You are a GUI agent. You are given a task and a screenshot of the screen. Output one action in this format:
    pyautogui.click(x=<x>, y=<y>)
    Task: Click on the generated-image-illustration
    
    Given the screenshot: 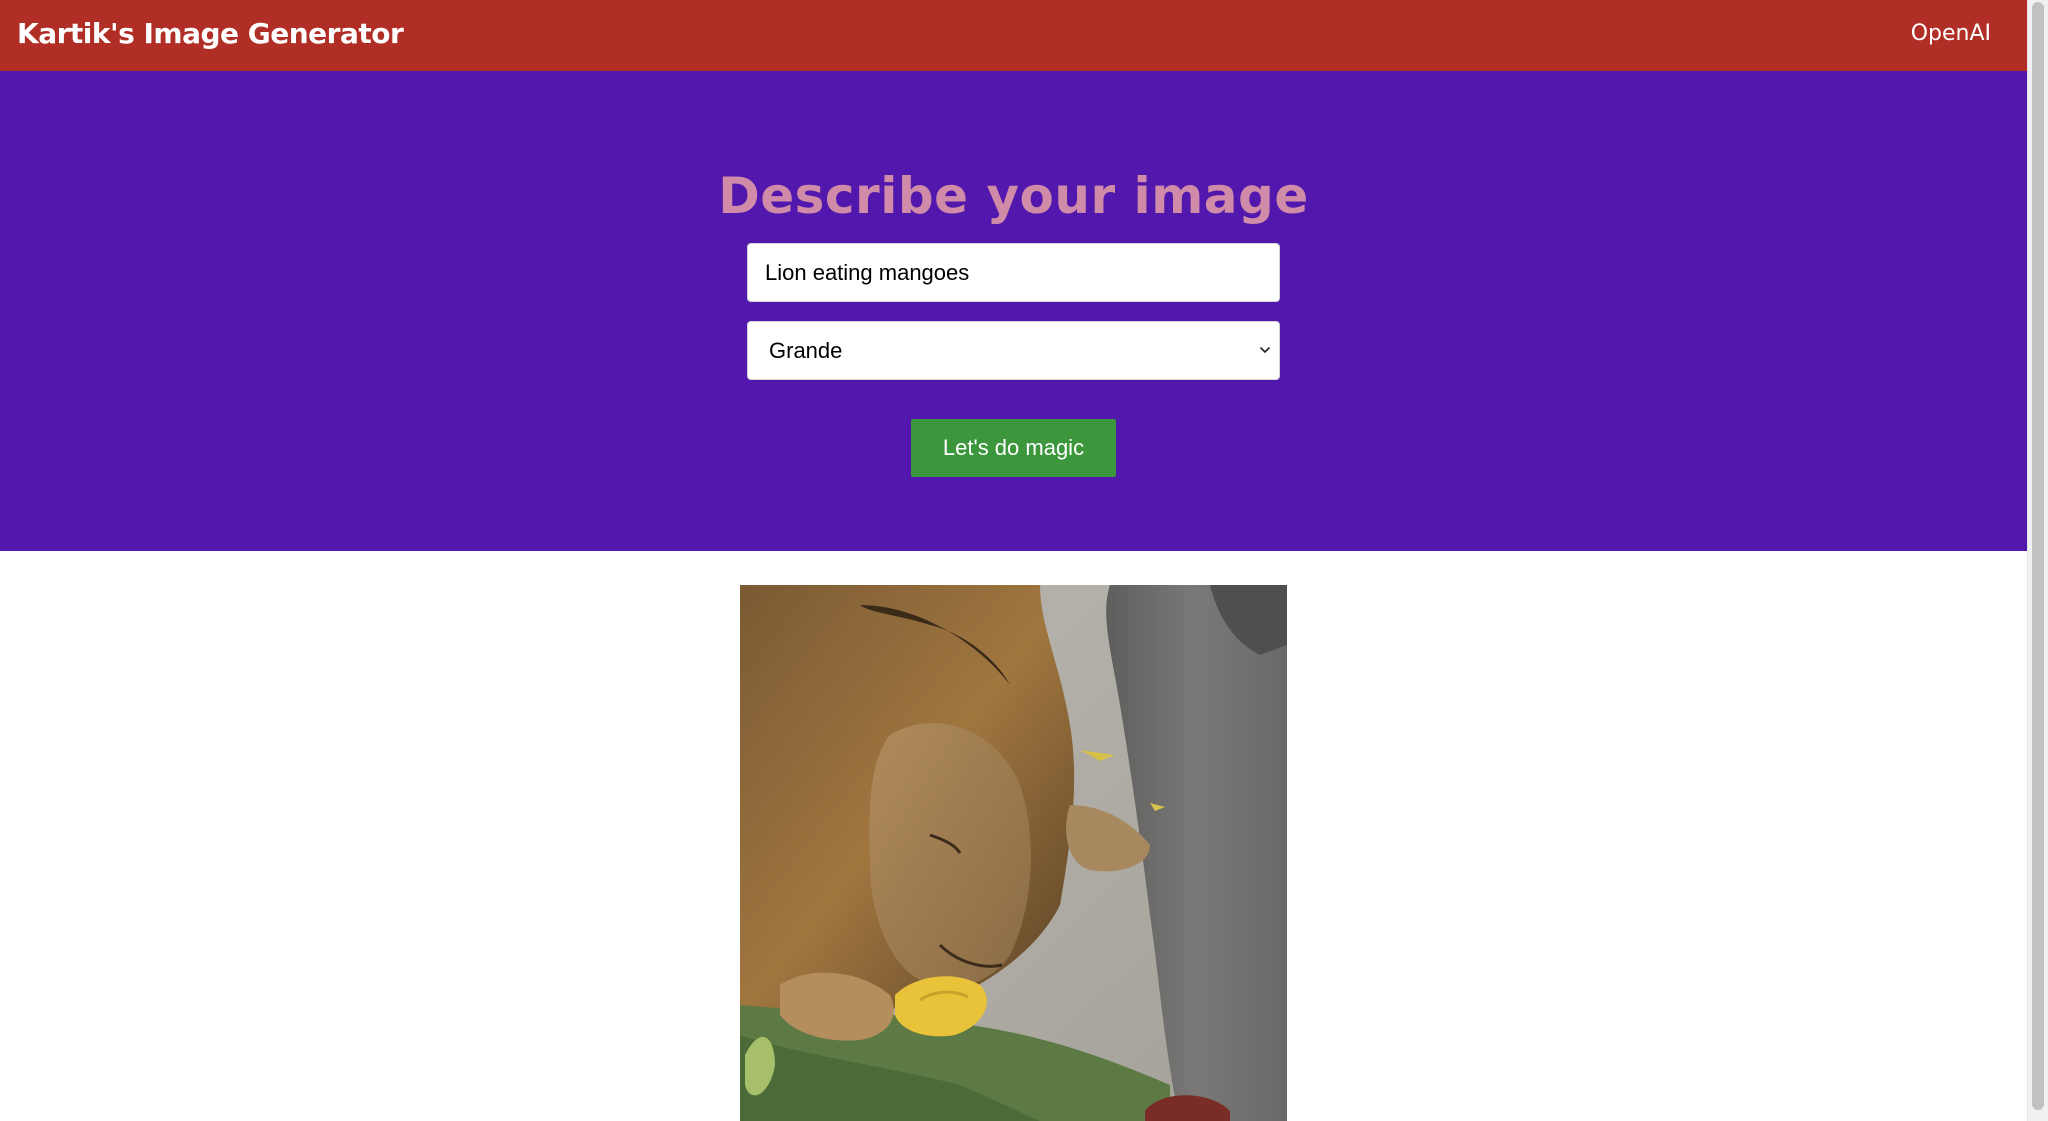 What is the action you would take?
    pyautogui.click(x=1013, y=853)
    